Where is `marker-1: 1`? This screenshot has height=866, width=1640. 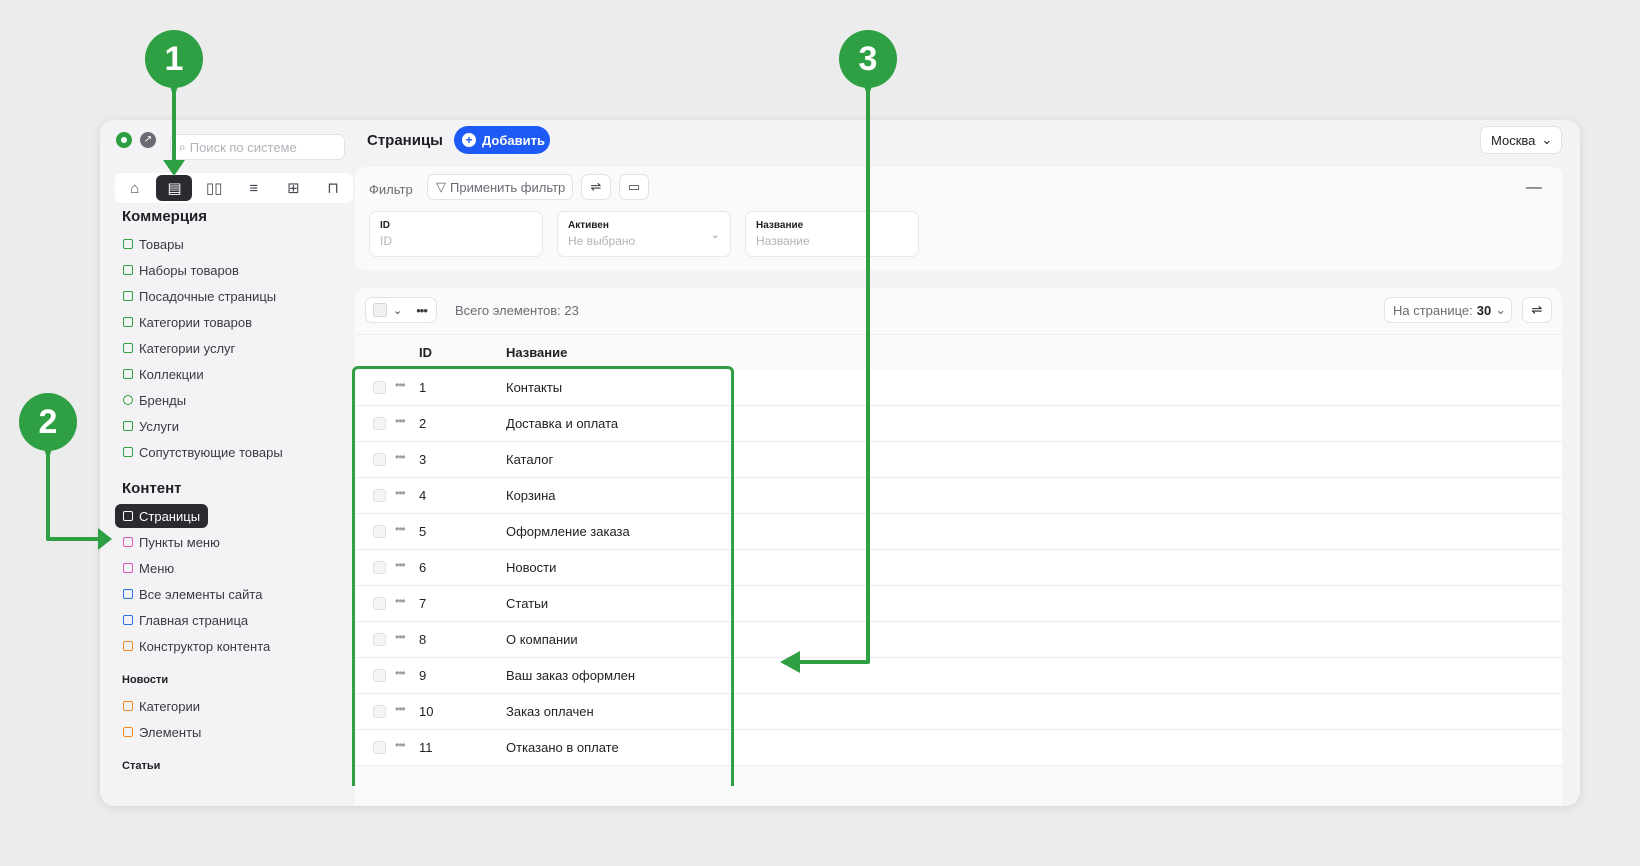
marker-1: 1 is located at coordinates (174, 64).